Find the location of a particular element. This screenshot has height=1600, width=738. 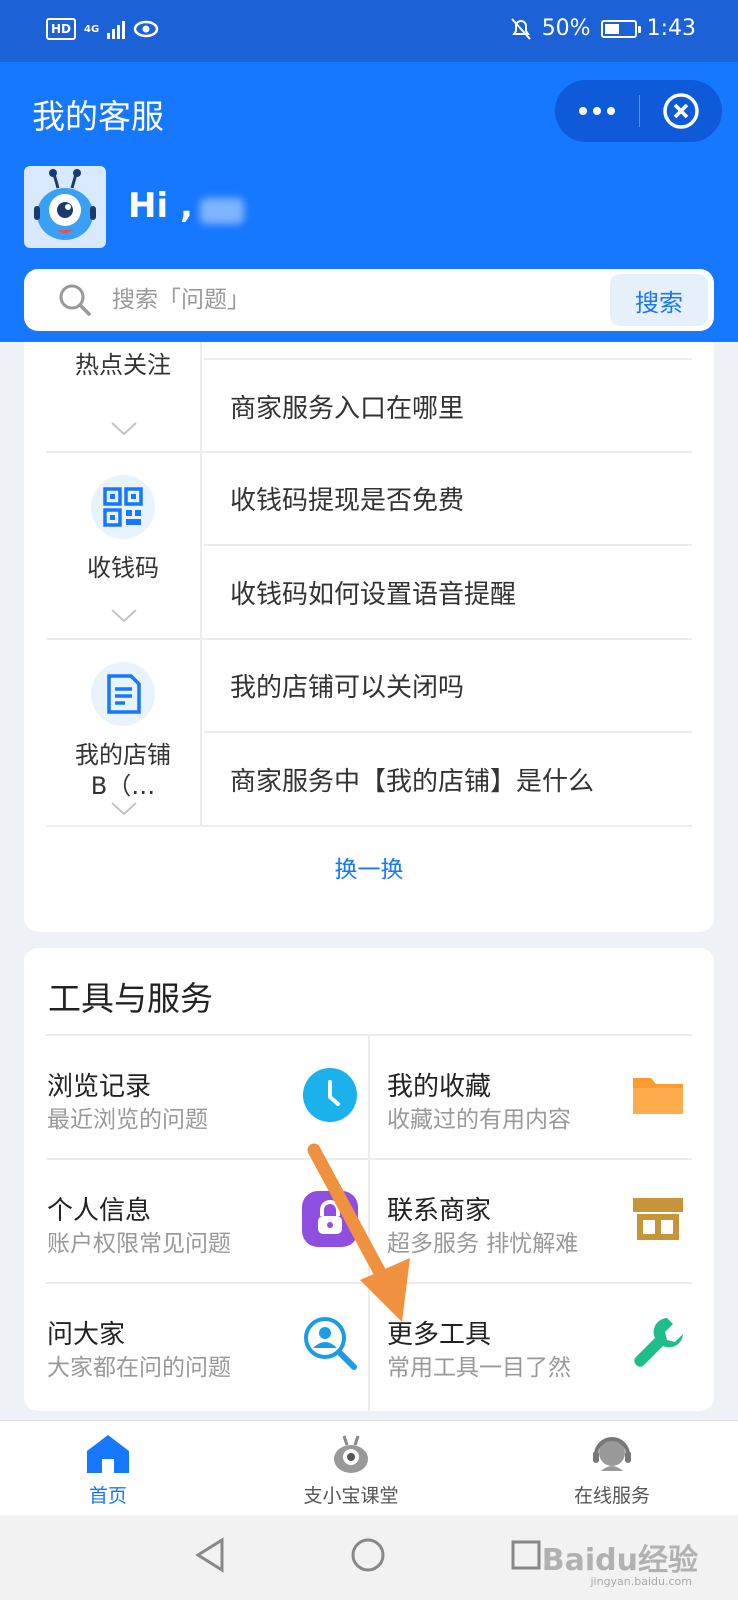

category-label: 热点关注 is located at coordinates (123, 365).